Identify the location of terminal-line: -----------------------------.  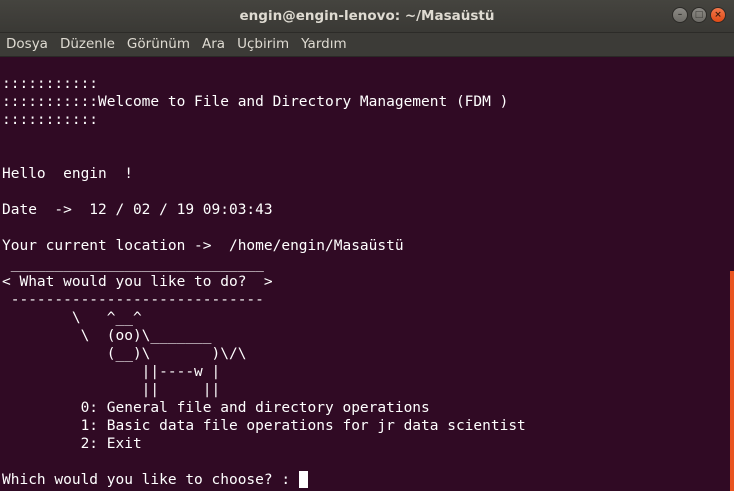
(133, 300).